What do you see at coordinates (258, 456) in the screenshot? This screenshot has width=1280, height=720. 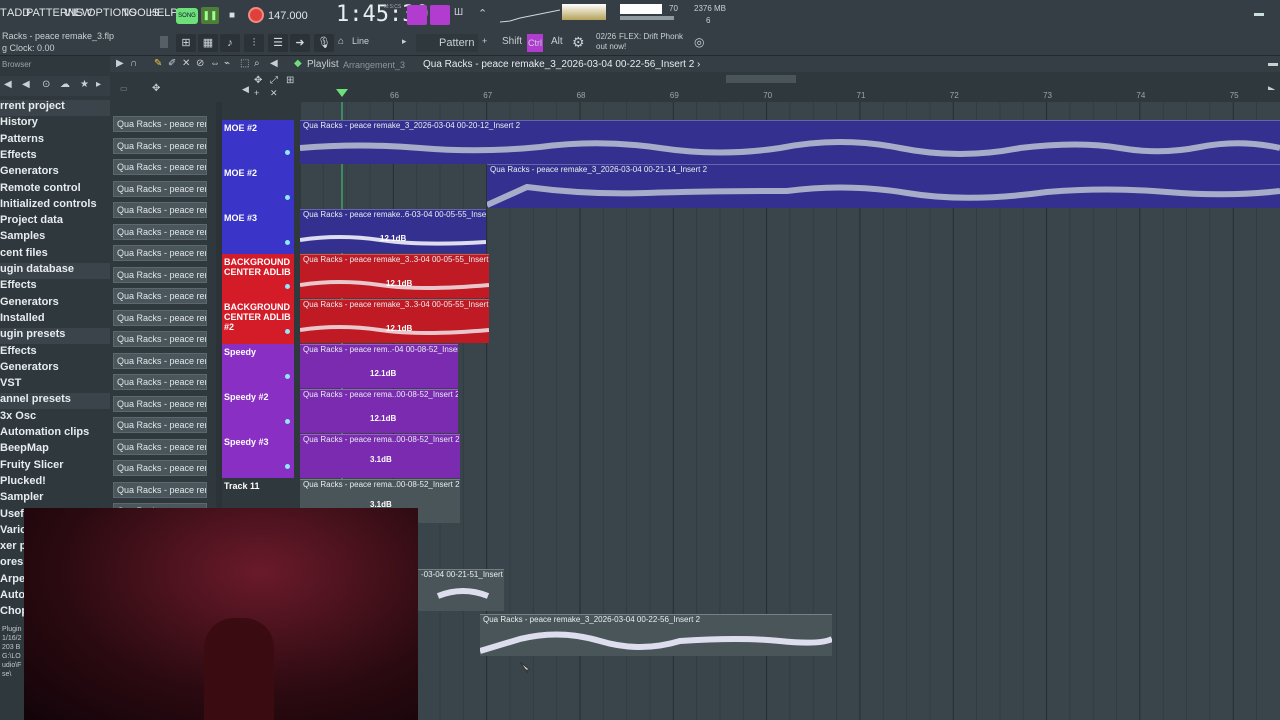 I see `track-header: Speedy #3` at bounding box center [258, 456].